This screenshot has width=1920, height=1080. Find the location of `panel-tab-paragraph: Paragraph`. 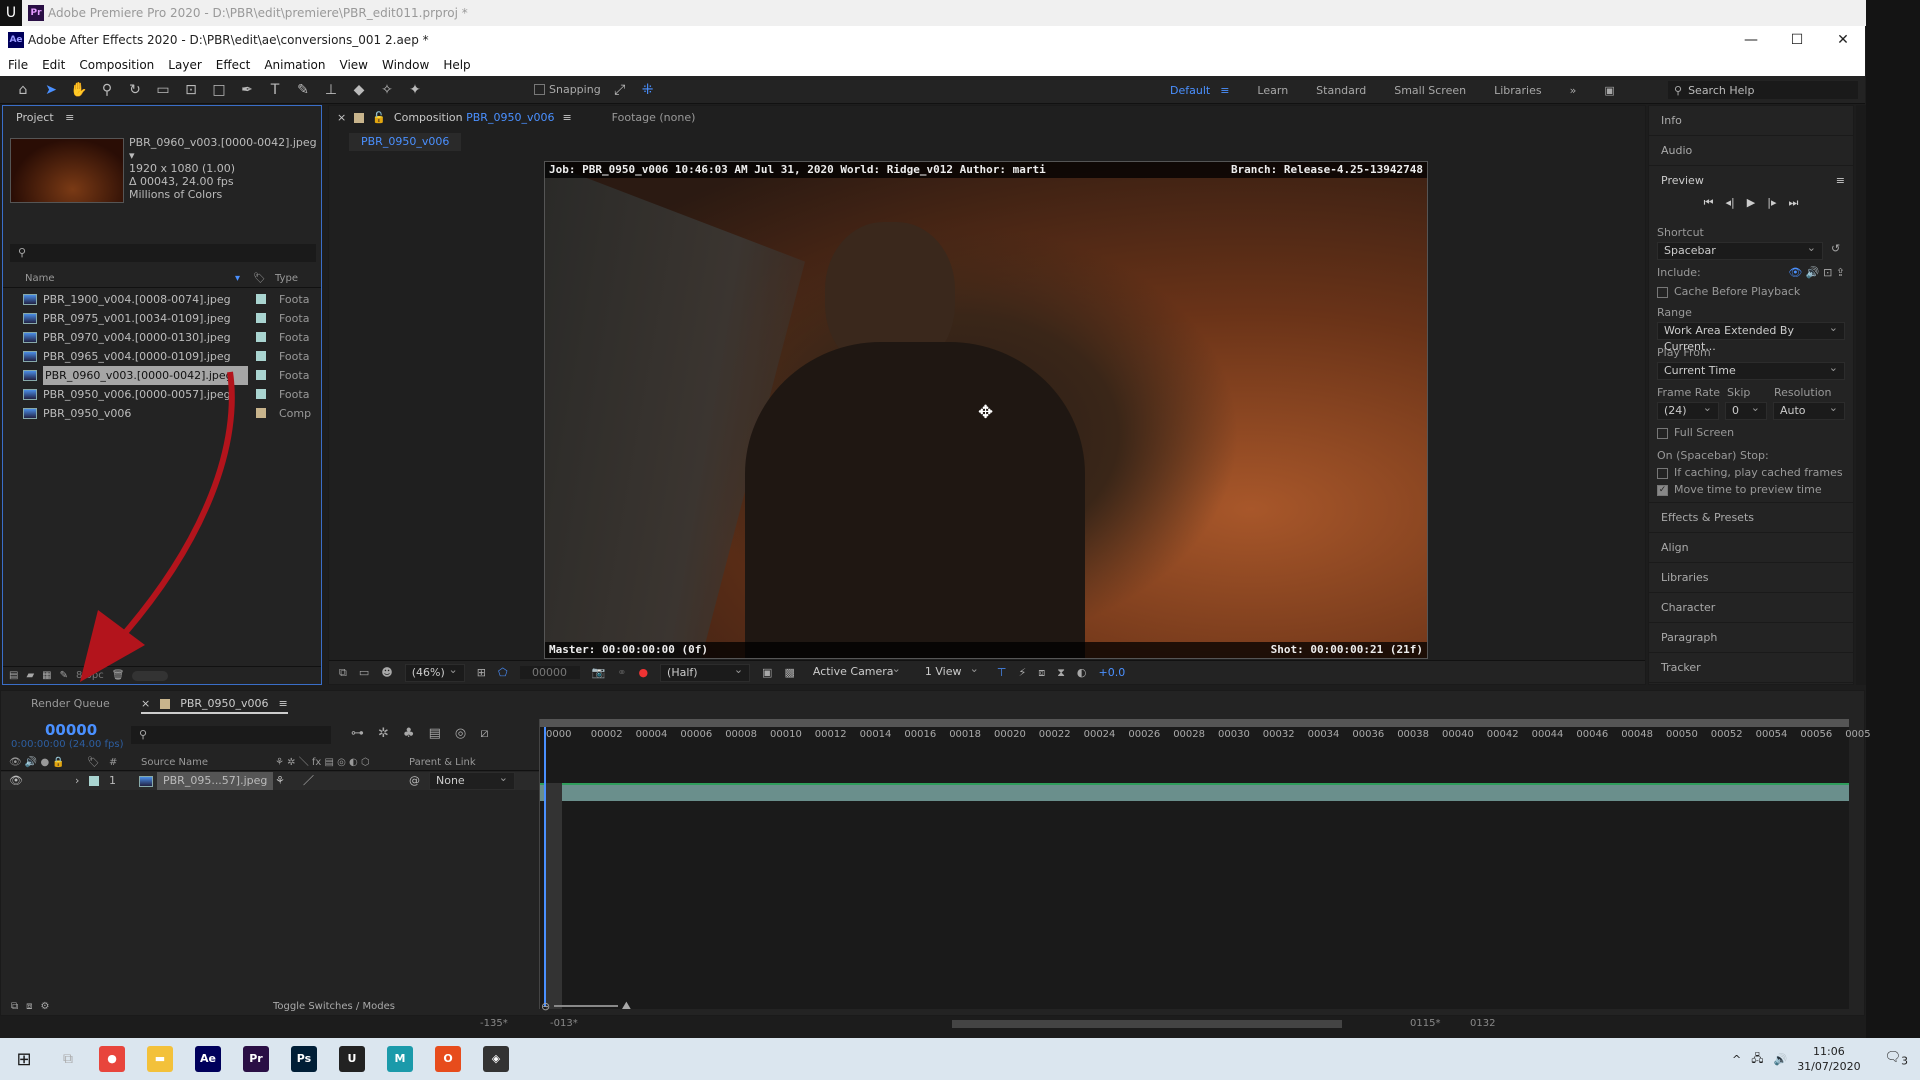

panel-tab-paragraph: Paragraph is located at coordinates (1751, 638).